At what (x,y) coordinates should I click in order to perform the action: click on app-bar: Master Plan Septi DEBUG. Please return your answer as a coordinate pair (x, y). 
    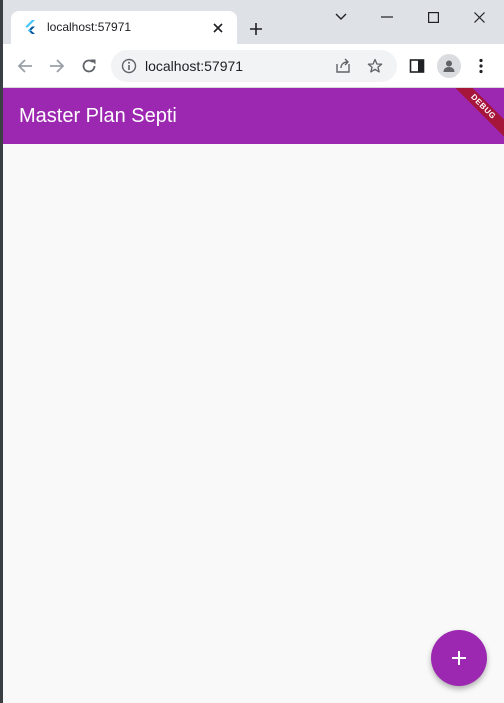
    Looking at the image, I should click on (253, 116).